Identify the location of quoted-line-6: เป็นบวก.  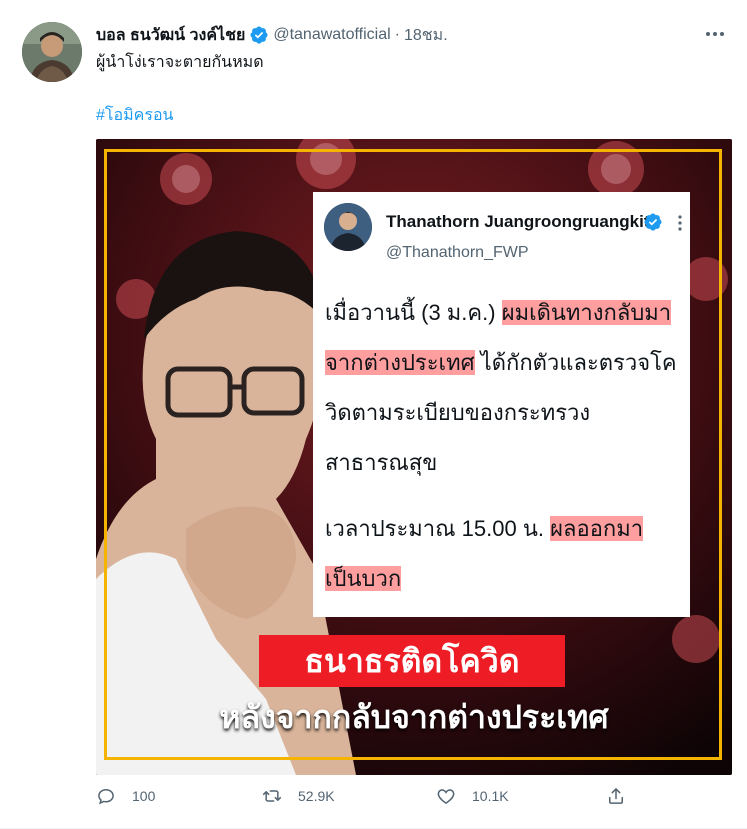
(507, 579).